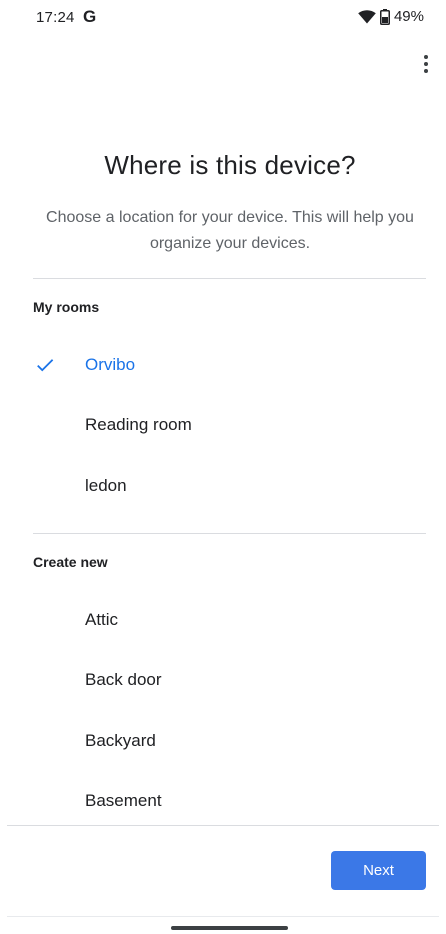  I want to click on room-option-back-door: Back door, so click(223, 680).